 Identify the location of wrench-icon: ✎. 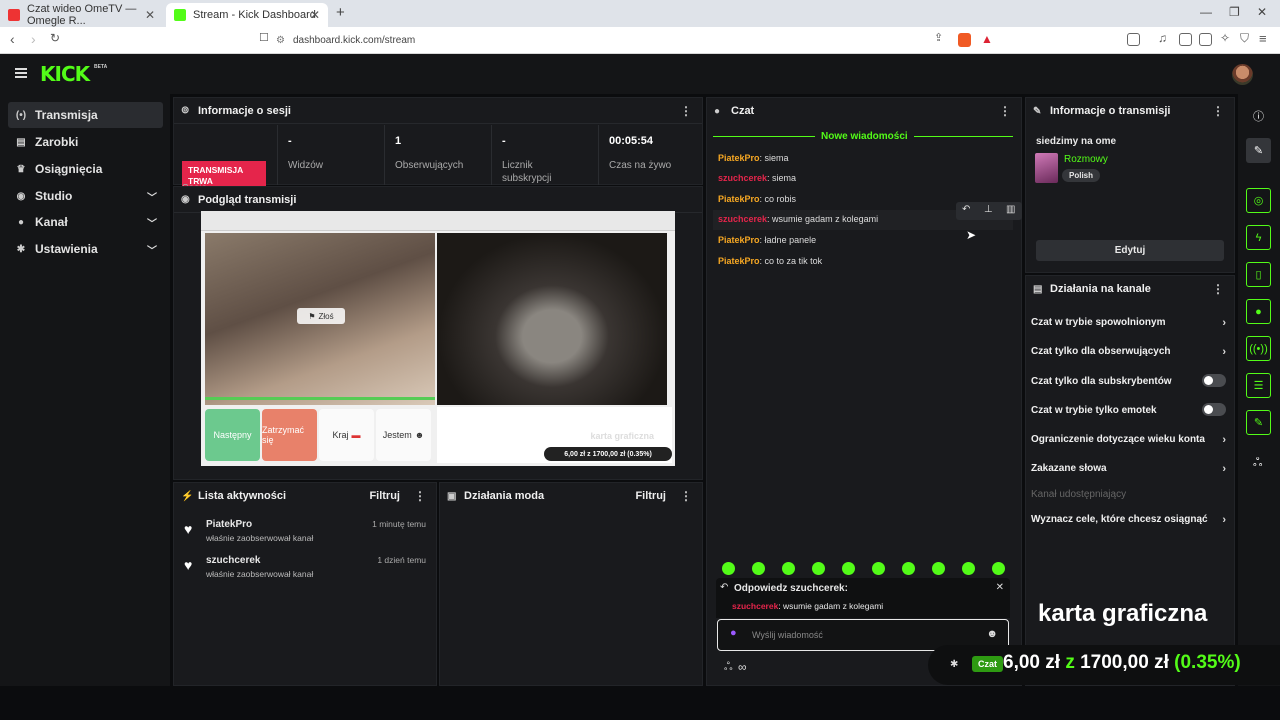
(1258, 422).